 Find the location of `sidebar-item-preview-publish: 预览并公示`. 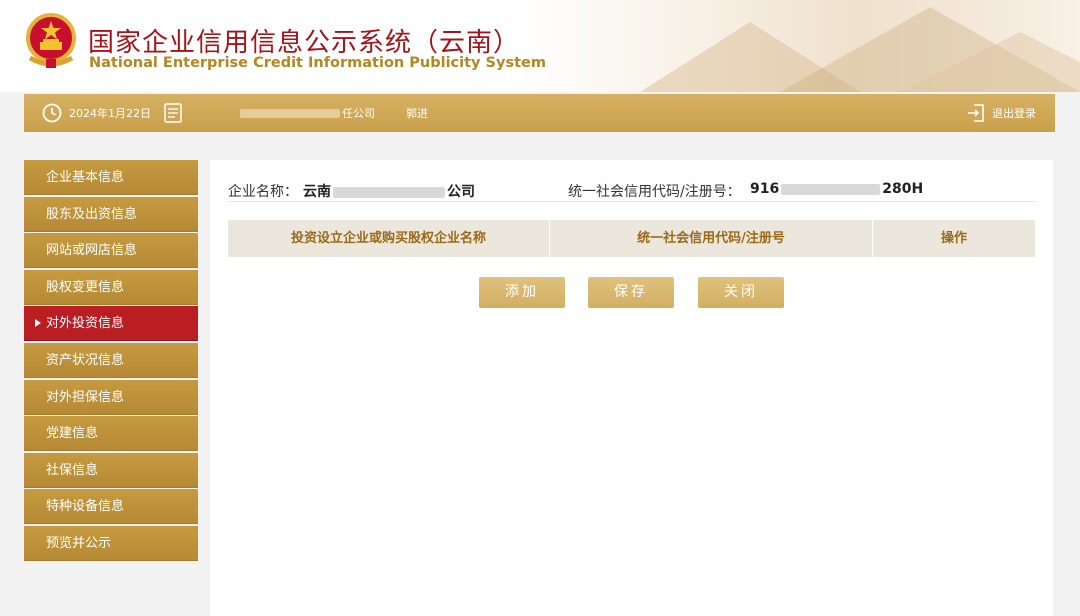

sidebar-item-preview-publish: 预览并公示 is located at coordinates (111, 543).